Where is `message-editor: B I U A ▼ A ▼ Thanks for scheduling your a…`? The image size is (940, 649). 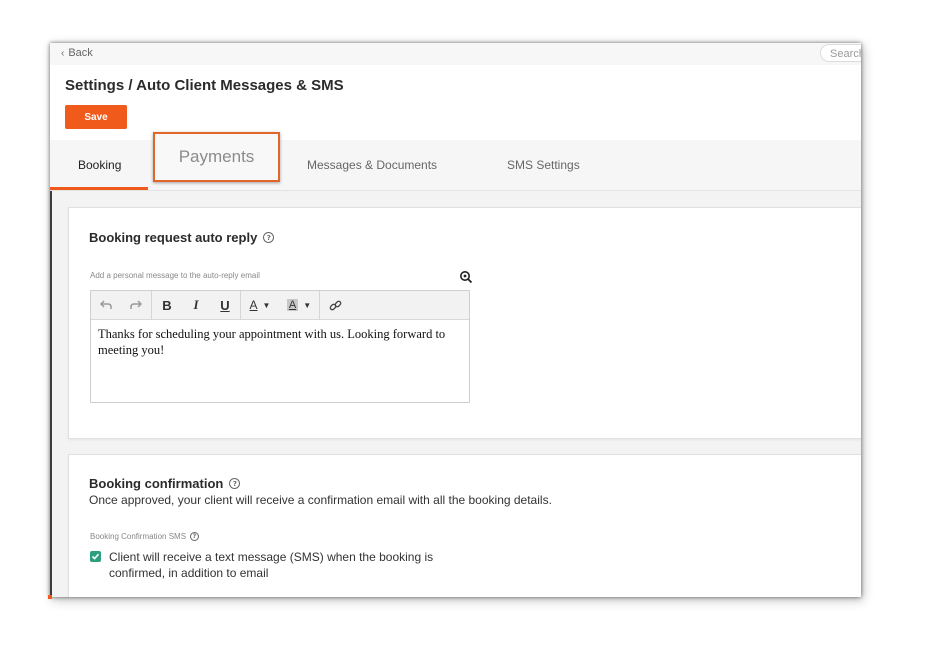
message-editor: B I U A ▼ A ▼ Thanks for scheduling your a… is located at coordinates (280, 346).